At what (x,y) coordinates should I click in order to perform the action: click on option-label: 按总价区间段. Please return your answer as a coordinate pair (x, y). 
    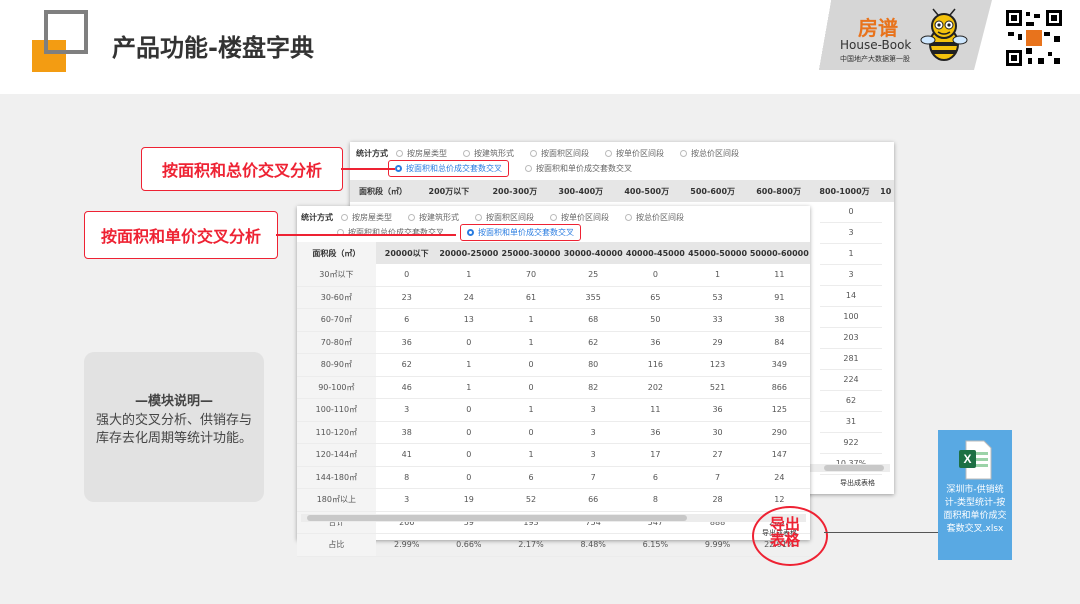
    Looking at the image, I should click on (715, 153).